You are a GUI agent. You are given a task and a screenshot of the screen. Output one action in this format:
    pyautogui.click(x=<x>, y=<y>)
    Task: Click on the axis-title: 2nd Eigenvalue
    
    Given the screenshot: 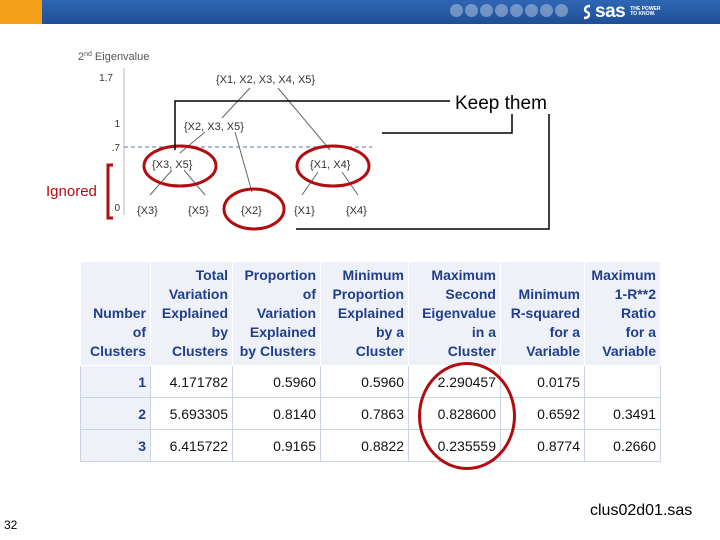 What is the action you would take?
    pyautogui.click(x=113, y=57)
    